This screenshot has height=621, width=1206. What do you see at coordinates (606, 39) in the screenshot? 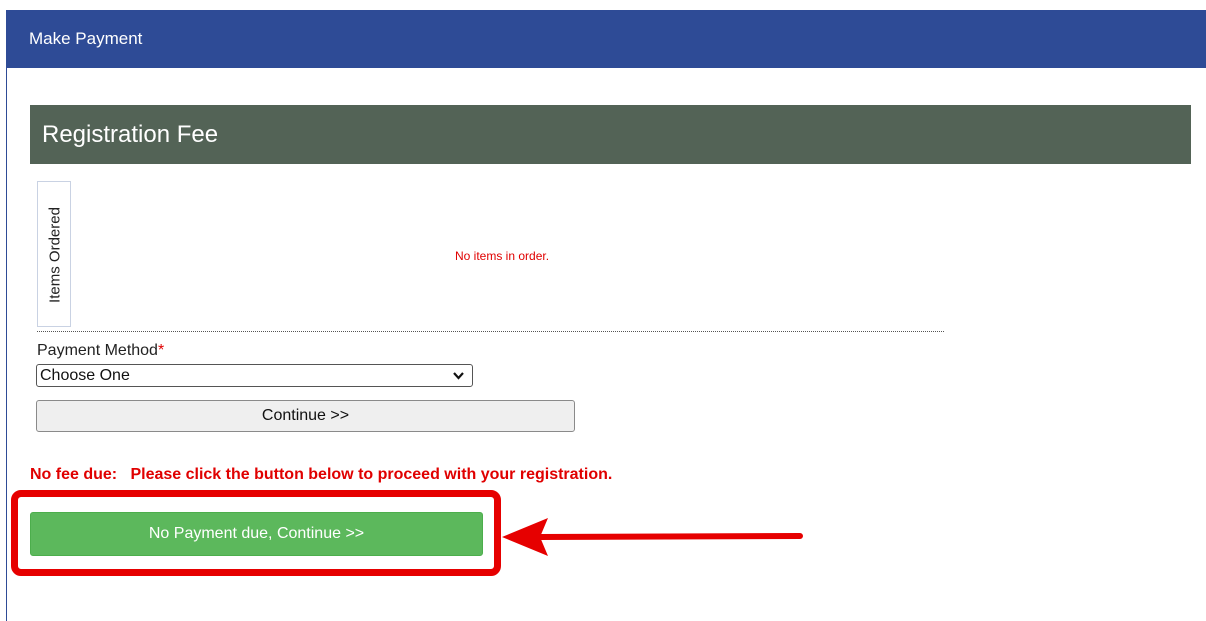
I see `page-header: Make Payment` at bounding box center [606, 39].